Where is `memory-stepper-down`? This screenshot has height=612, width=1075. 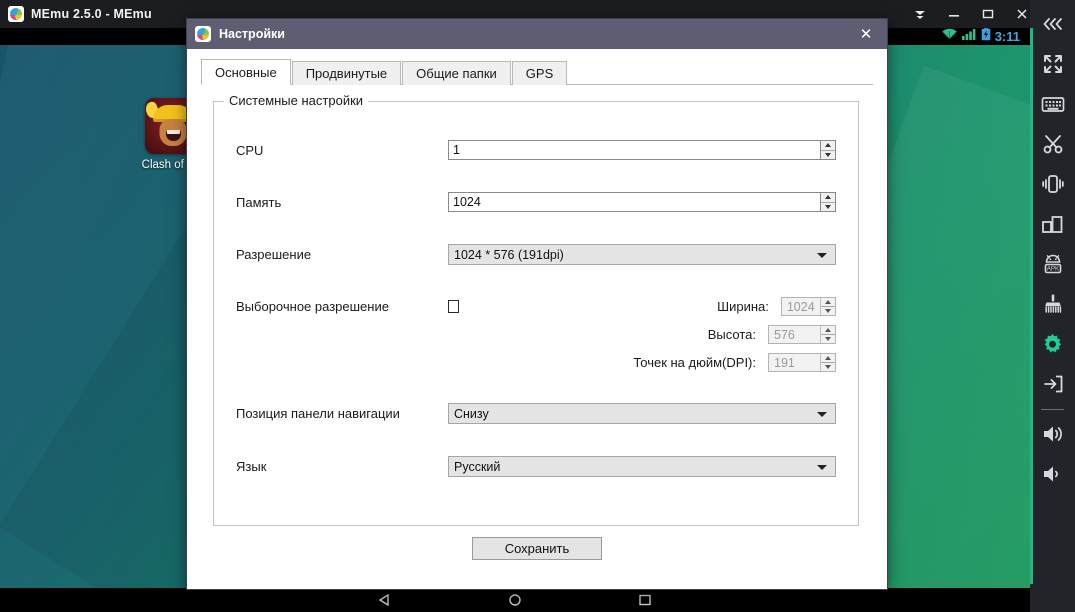 memory-stepper-down is located at coordinates (828, 207).